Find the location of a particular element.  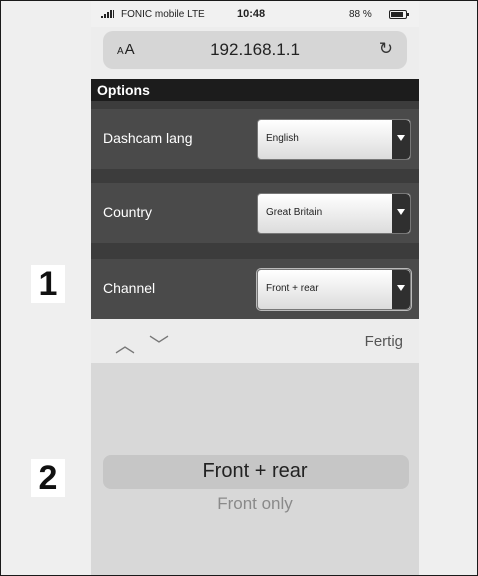

option-row-dashcam-lang: Dashcam lang English is located at coordinates (255, 139).